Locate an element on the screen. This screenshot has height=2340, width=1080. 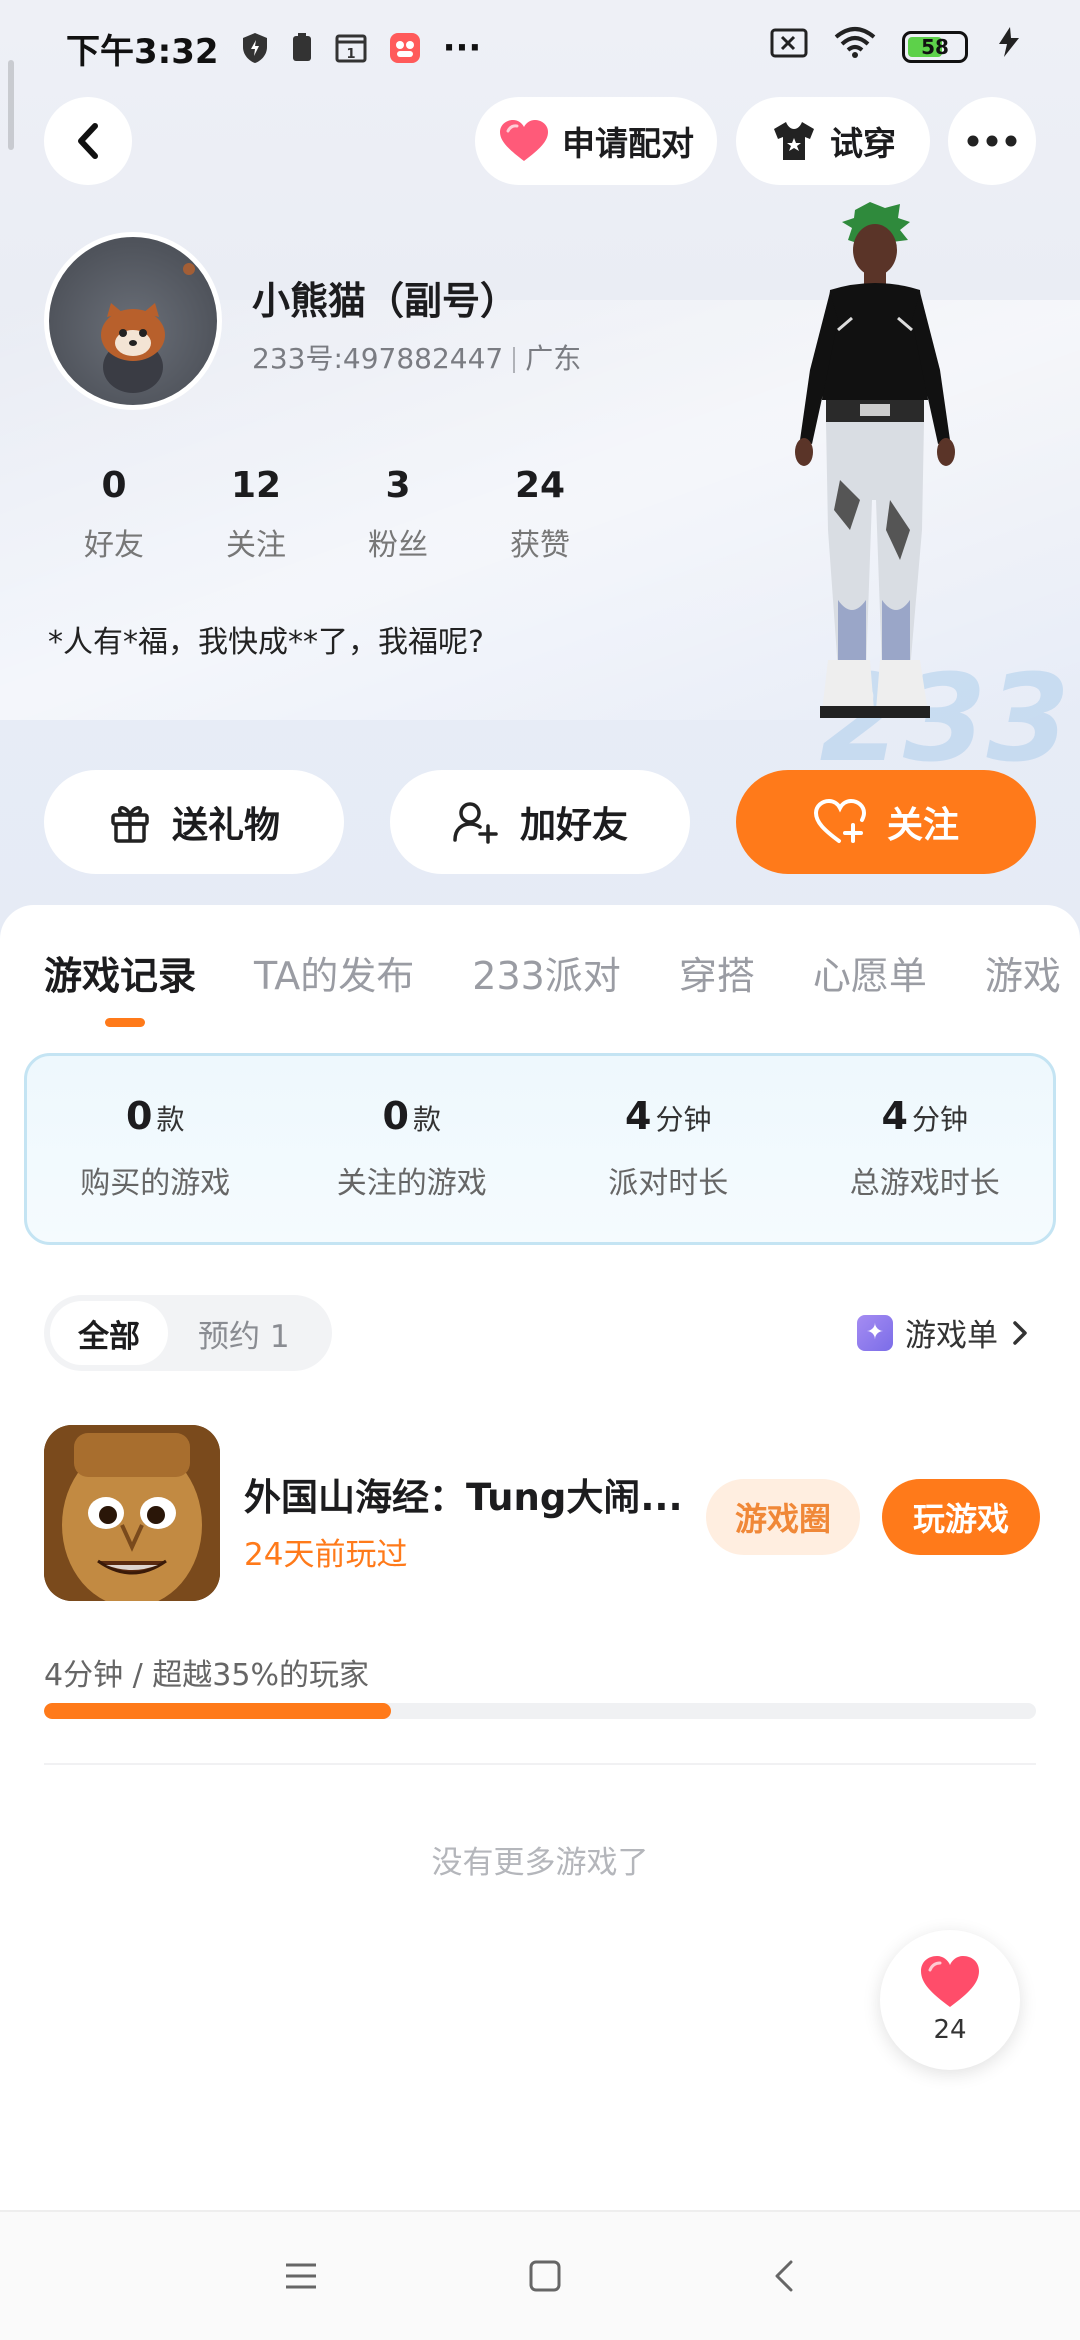
stat-likes: 24 获赞 is located at coordinates (540, 514).